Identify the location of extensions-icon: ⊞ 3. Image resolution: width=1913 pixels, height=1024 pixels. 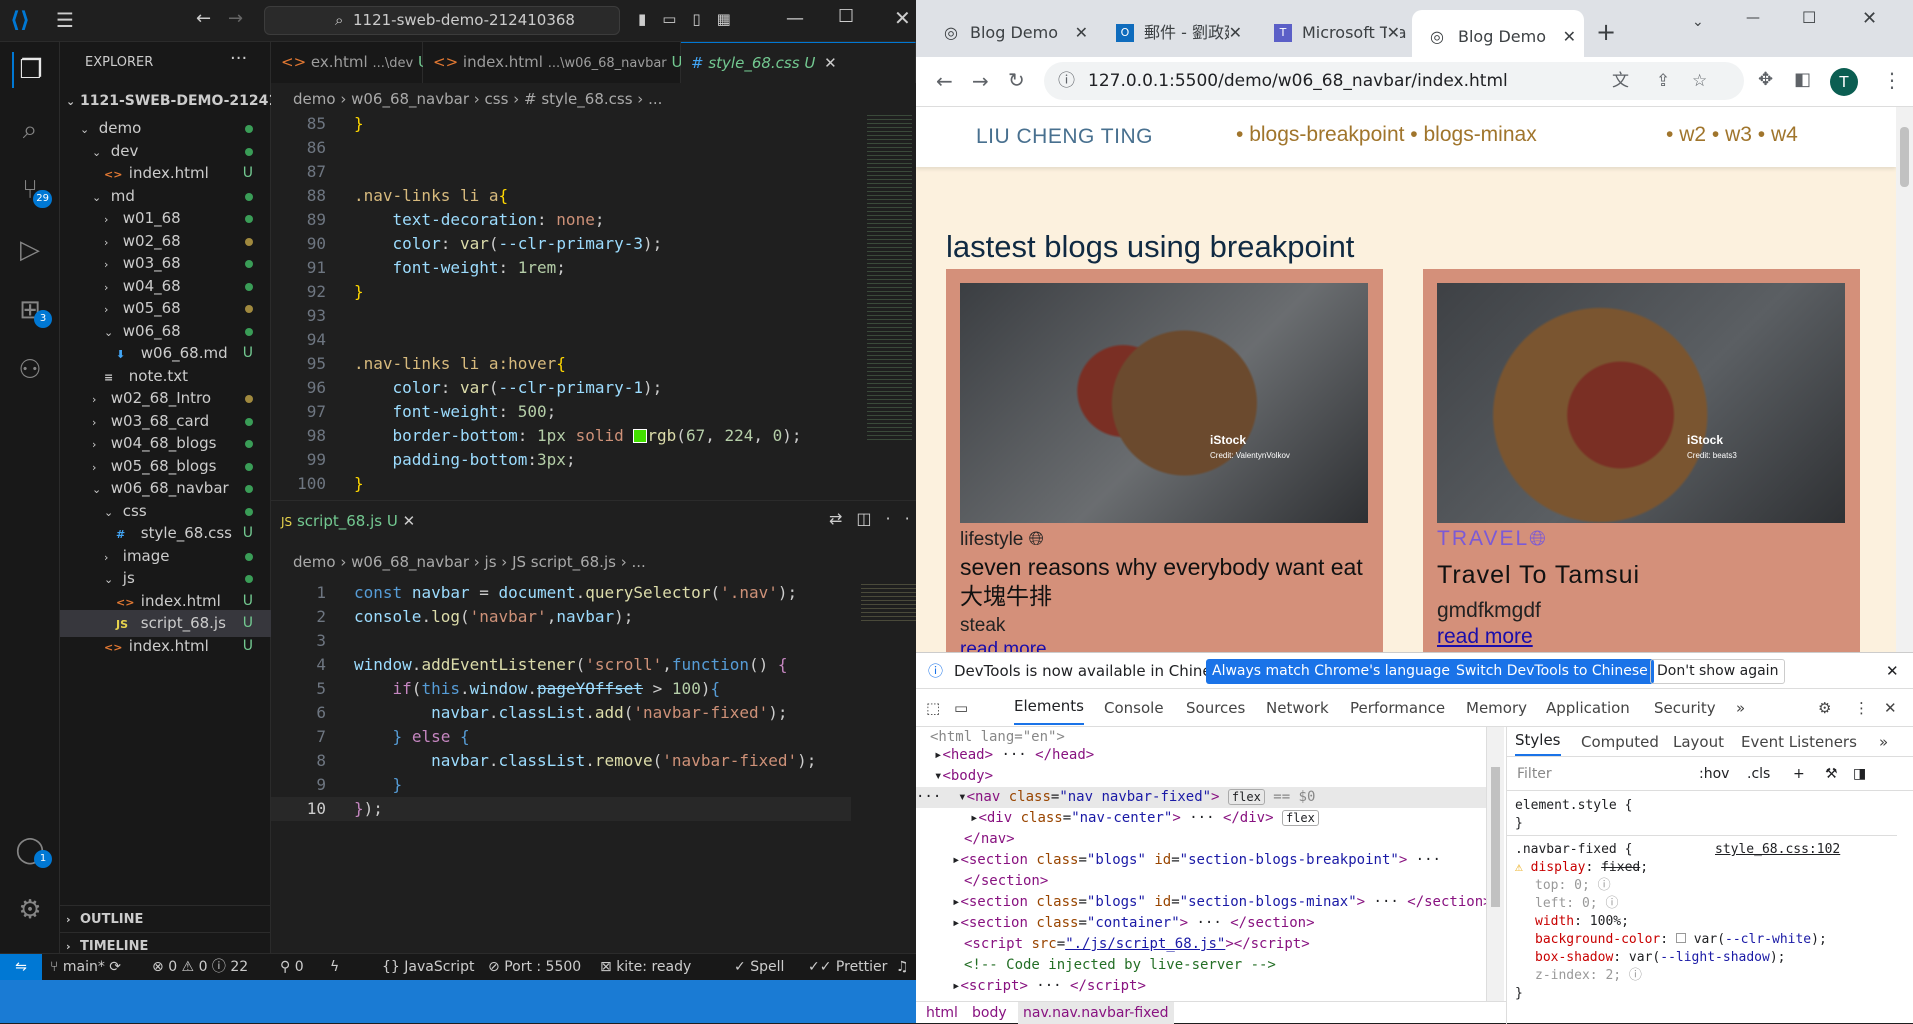
(32, 310).